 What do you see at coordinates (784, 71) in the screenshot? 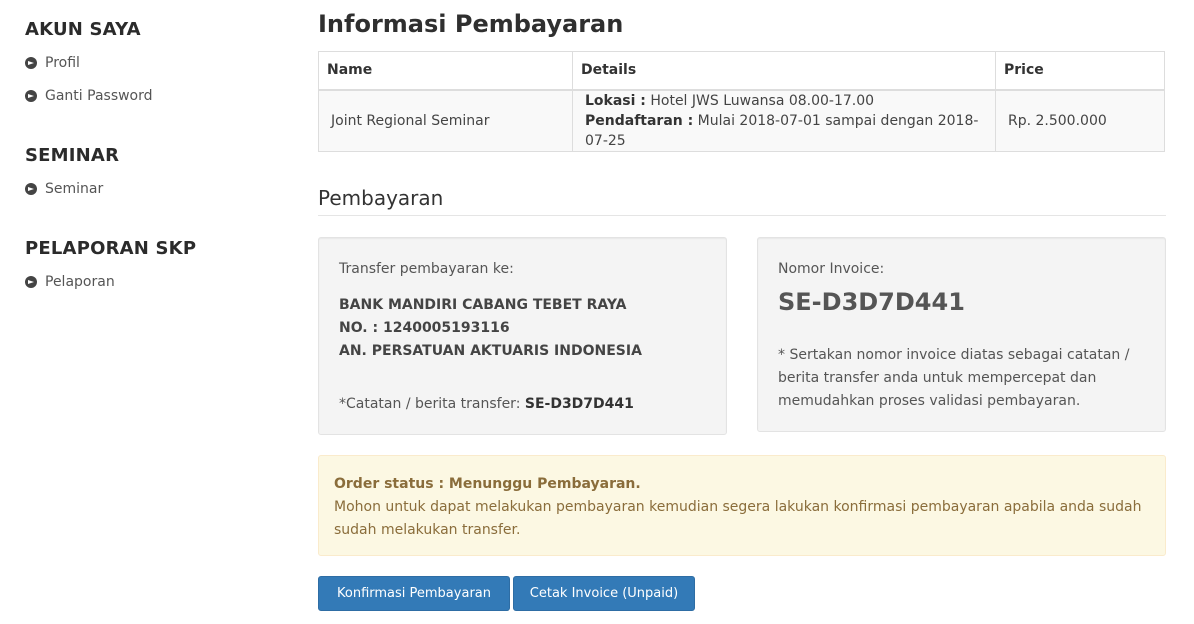
I see `column-header-details: Details` at bounding box center [784, 71].